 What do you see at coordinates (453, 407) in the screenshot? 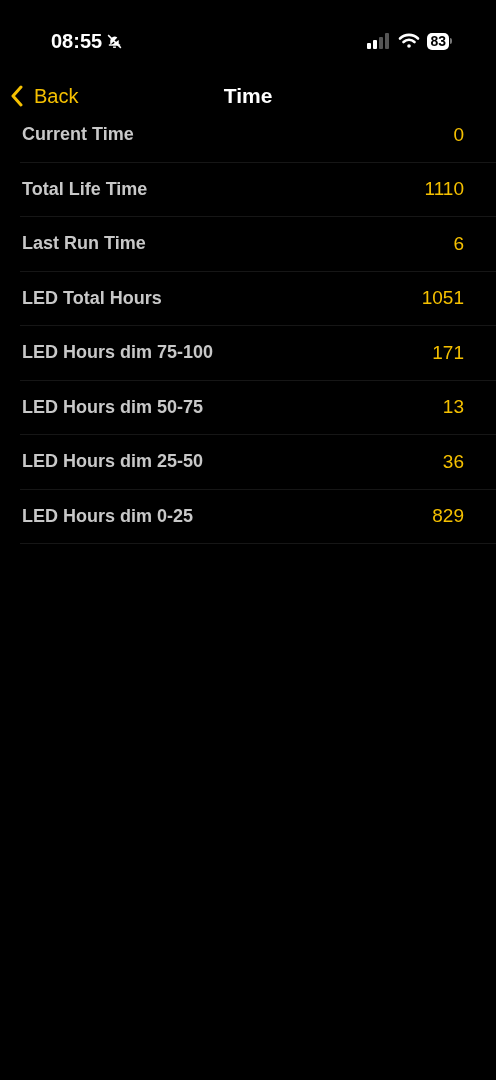
I see `row-value: 13` at bounding box center [453, 407].